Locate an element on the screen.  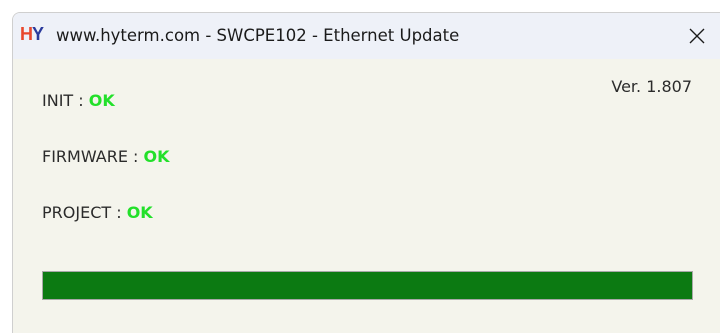
status-firmware-value: OK is located at coordinates (156, 156).